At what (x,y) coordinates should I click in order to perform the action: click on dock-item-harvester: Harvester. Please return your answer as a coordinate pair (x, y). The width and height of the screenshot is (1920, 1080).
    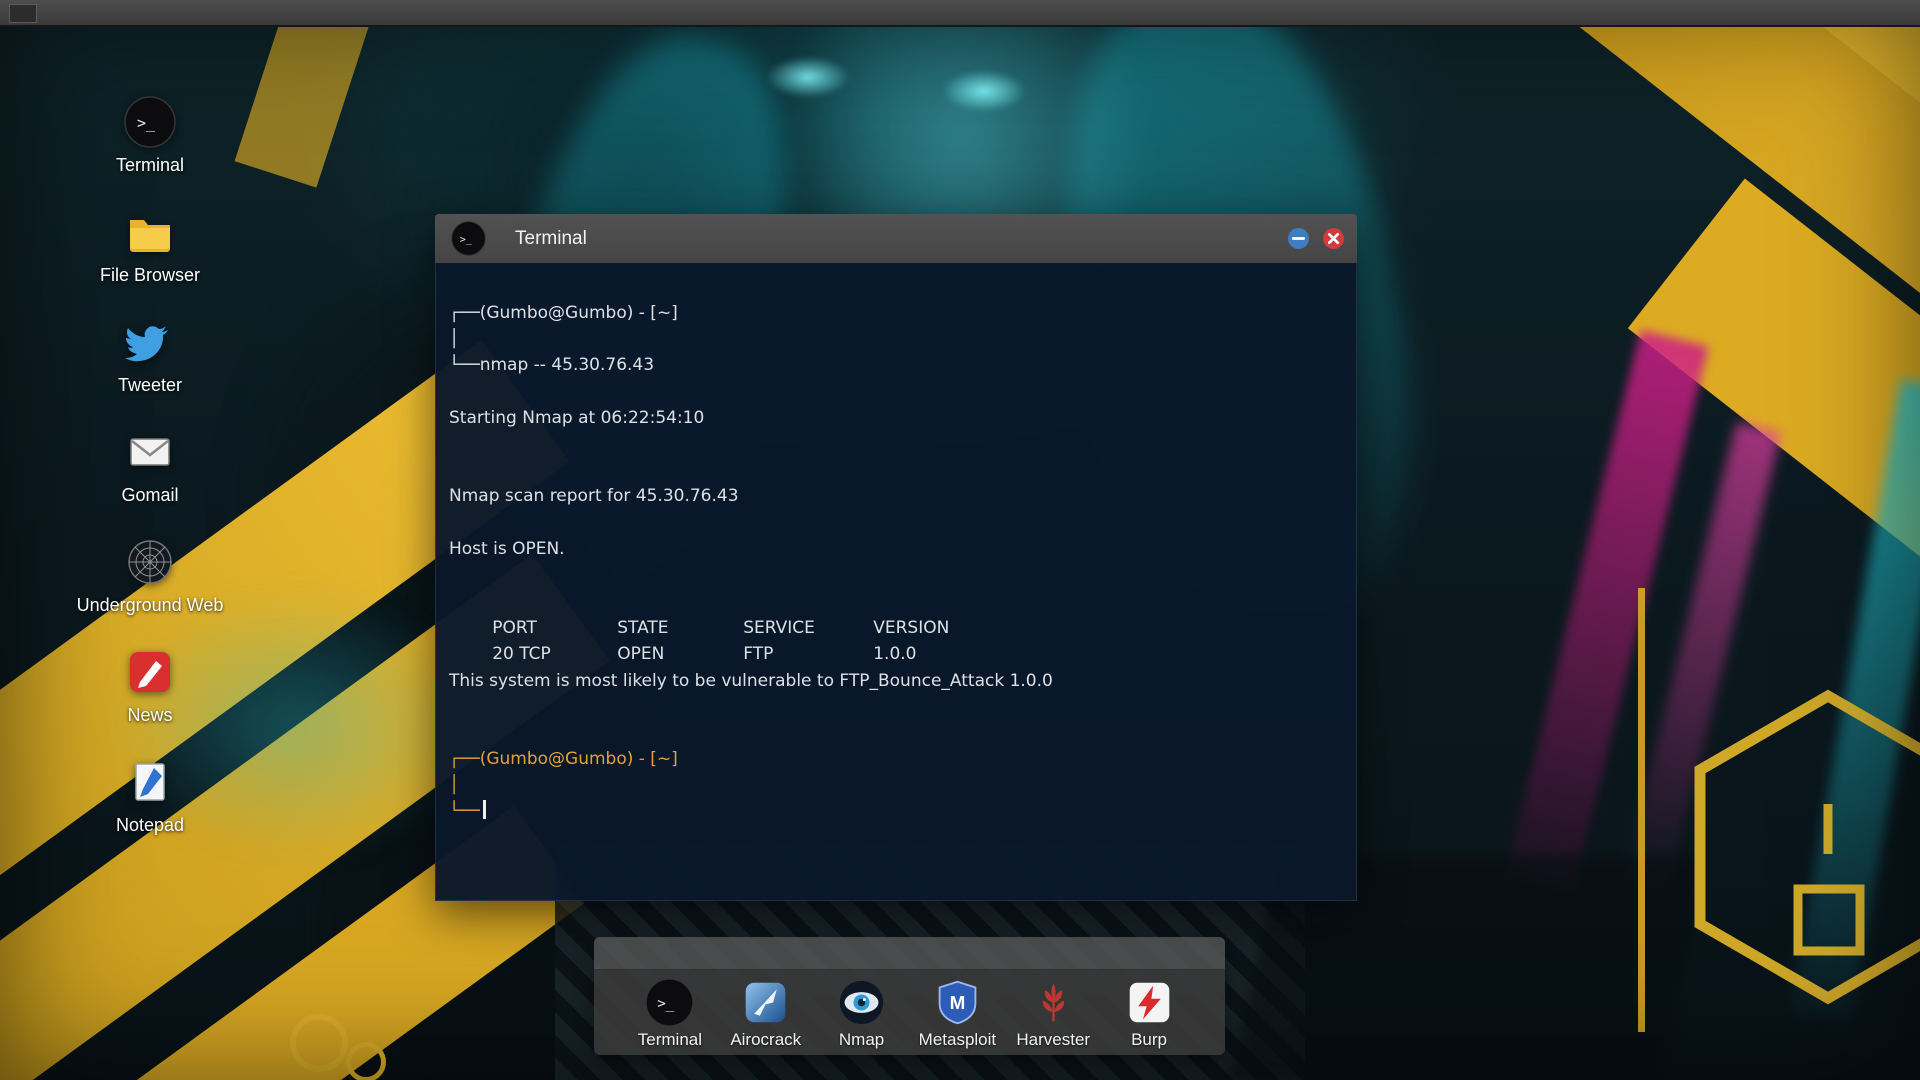
    Looking at the image, I should click on (1053, 1016).